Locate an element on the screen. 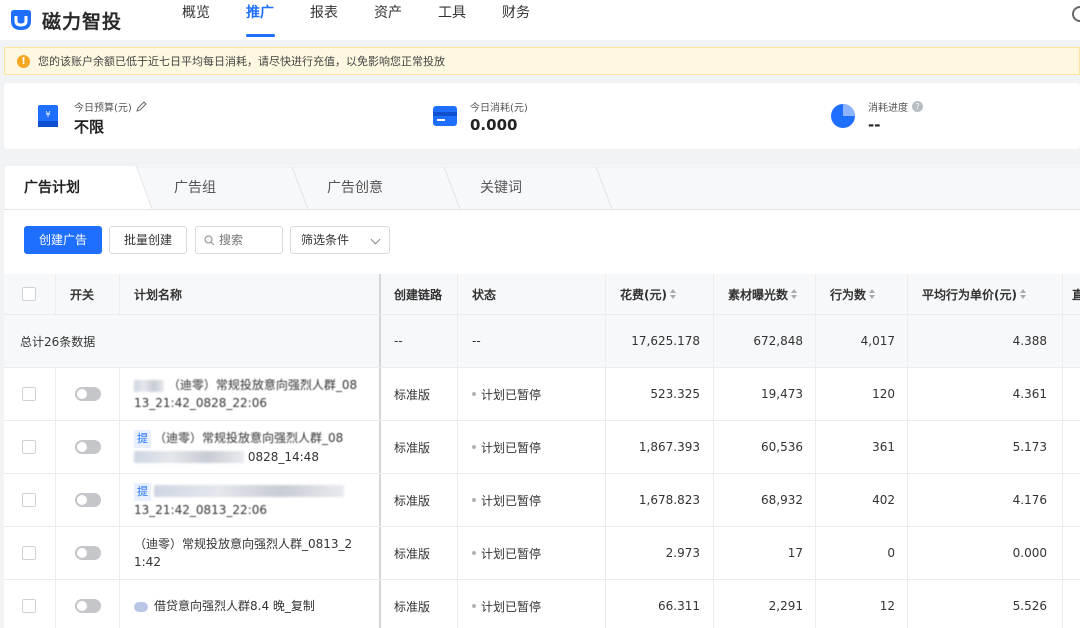 The width and height of the screenshot is (1080, 628). select-all-cell is located at coordinates (29, 294).